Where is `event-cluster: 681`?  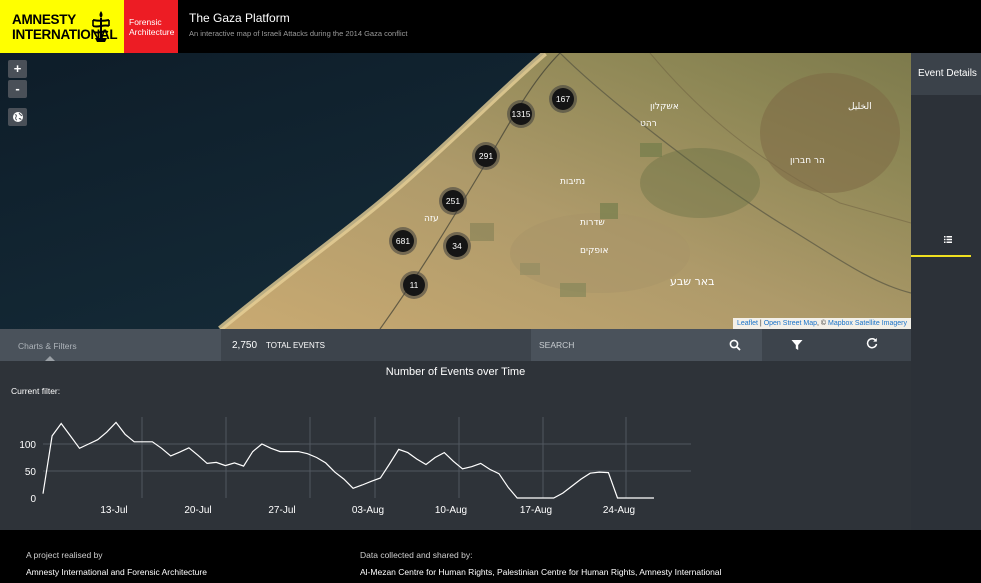
event-cluster: 681 is located at coordinates (403, 241).